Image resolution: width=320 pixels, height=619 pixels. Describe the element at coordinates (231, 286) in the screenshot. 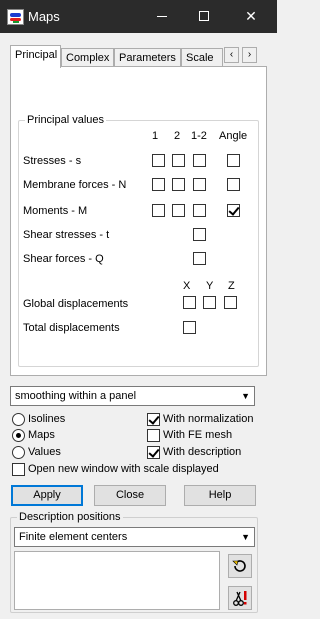

I see `col-header-z: Z` at that location.